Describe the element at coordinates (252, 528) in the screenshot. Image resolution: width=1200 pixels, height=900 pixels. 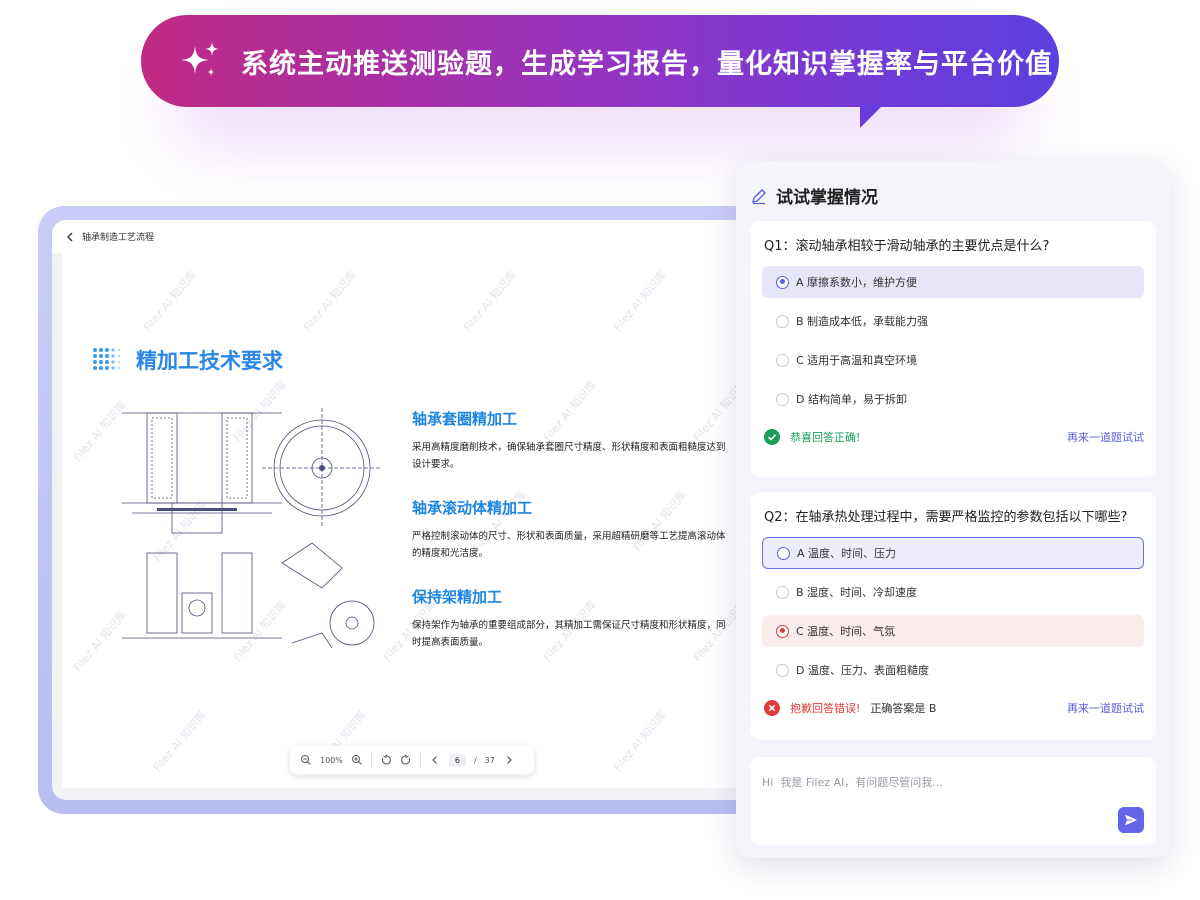
I see `engineering-drawing` at that location.